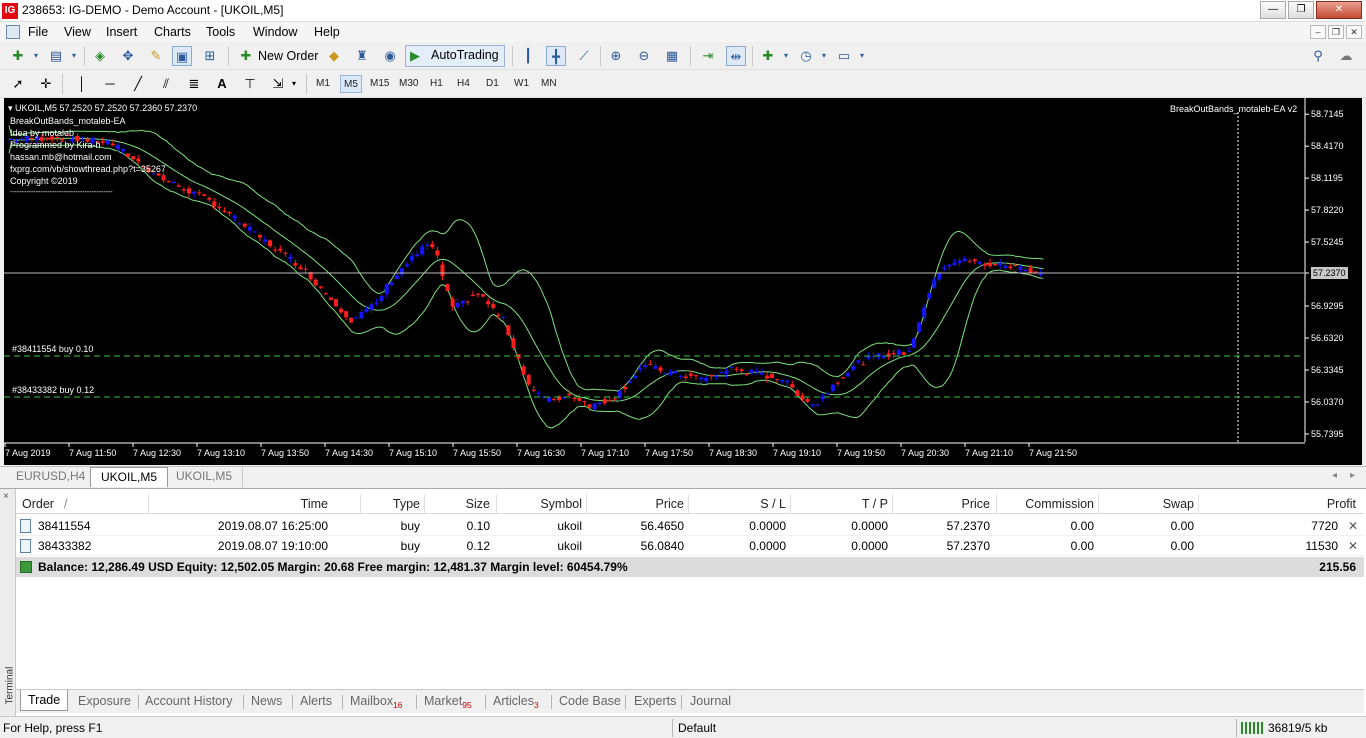 This screenshot has width=1366, height=738. What do you see at coordinates (104, 702) in the screenshot?
I see `tab-exposure: Exposure` at bounding box center [104, 702].